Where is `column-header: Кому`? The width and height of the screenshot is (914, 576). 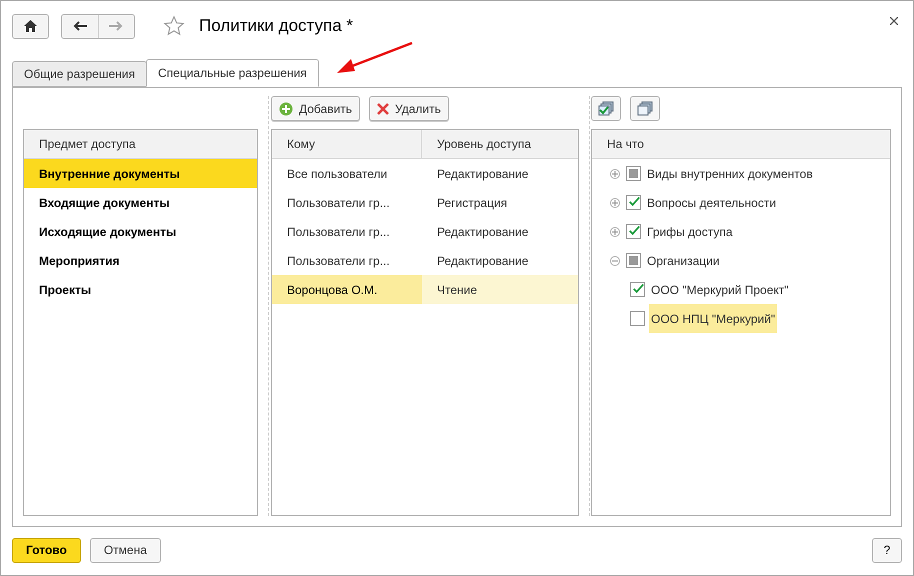 column-header: Кому is located at coordinates (347, 144).